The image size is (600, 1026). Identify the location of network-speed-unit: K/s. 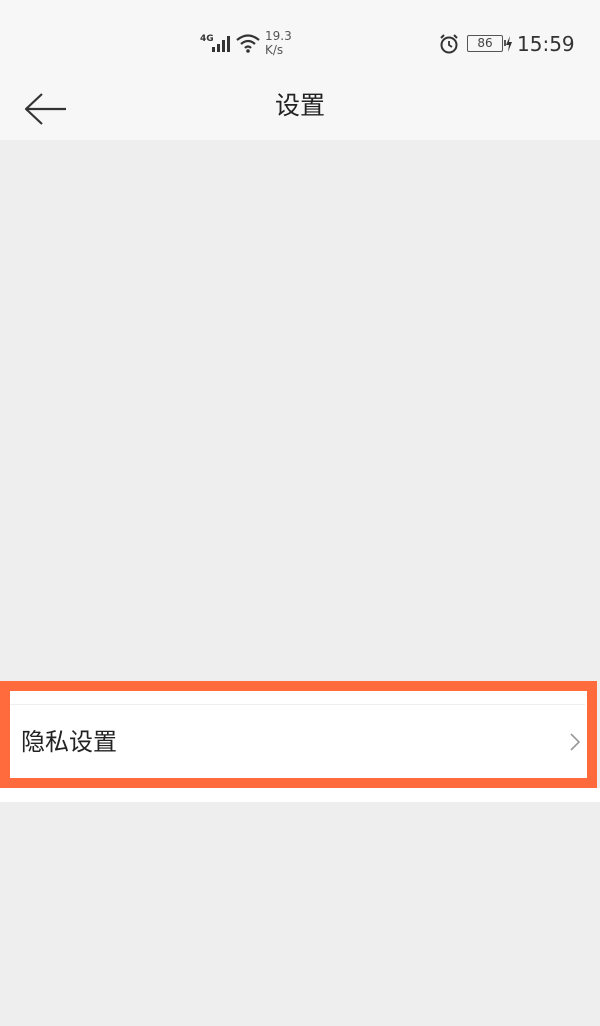
(274, 50).